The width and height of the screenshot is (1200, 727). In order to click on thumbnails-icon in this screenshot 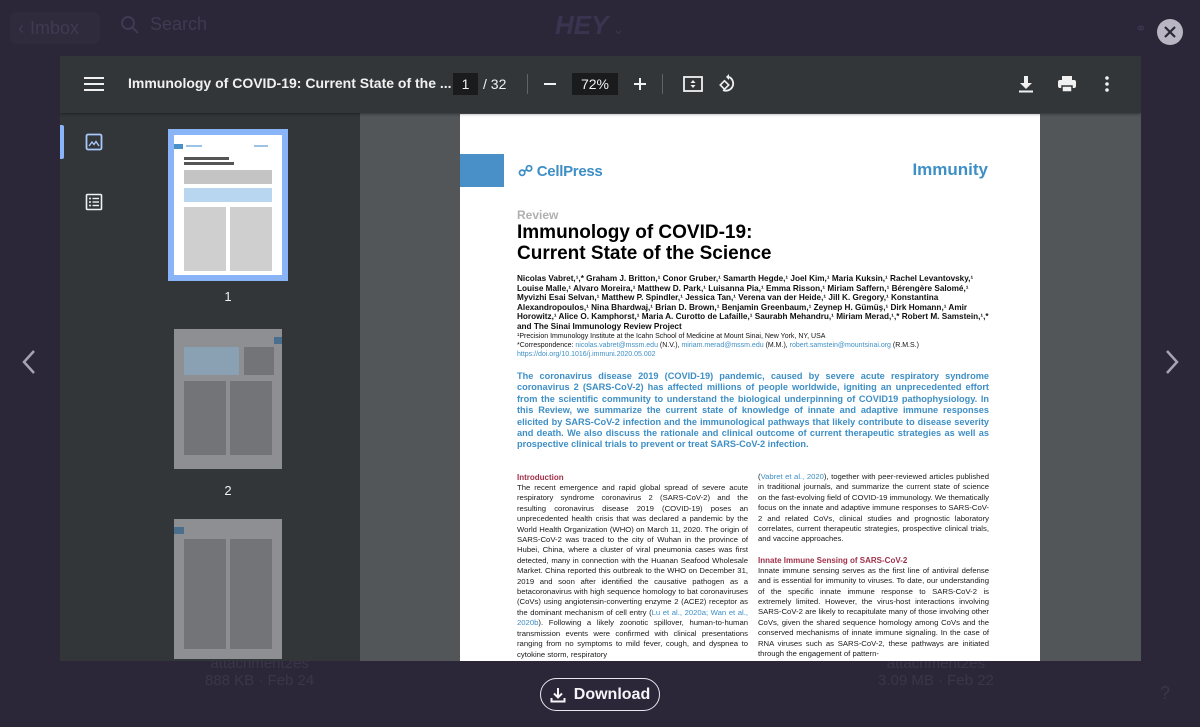, I will do `click(94, 142)`.